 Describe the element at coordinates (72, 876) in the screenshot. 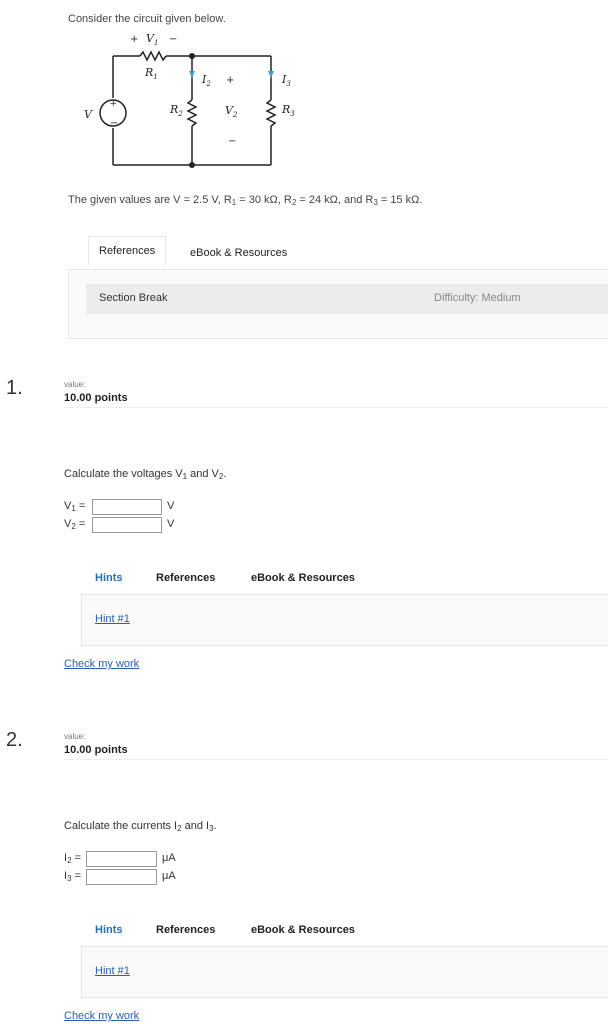

I see `i3-field-label: I3 =` at that location.